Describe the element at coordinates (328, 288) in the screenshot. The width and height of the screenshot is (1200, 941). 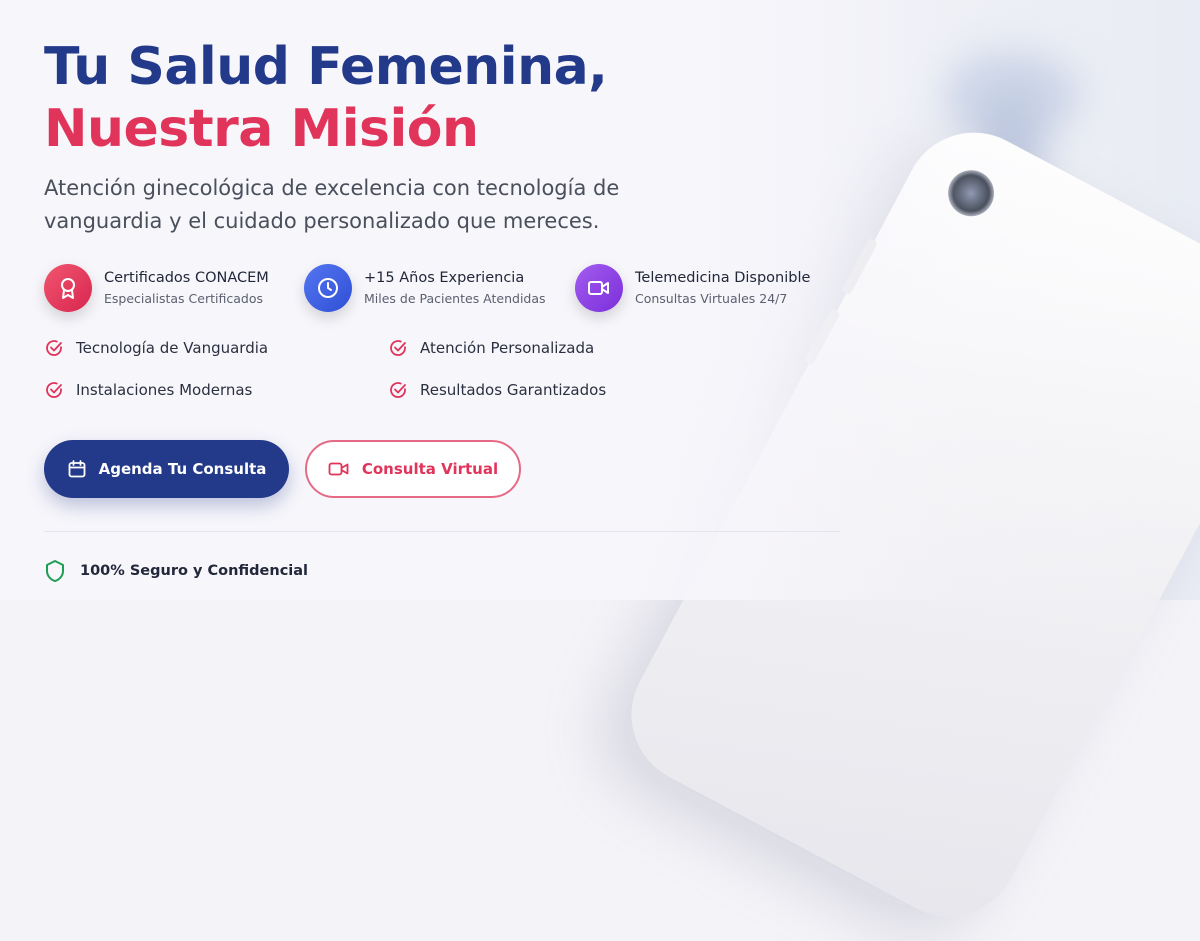
I see `clock-icon` at that location.